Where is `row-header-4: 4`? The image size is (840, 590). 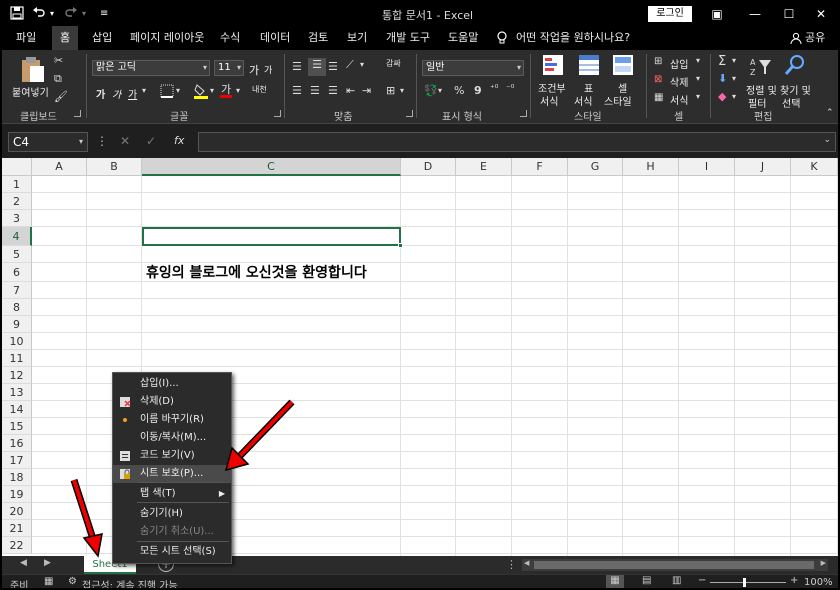 row-header-4: 4 is located at coordinates (17, 236).